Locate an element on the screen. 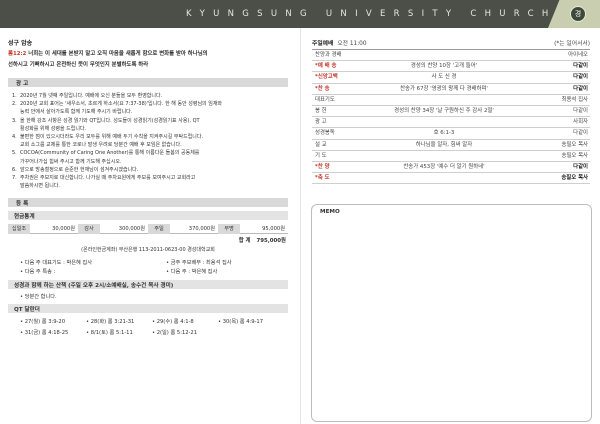 The width and height of the screenshot is (600, 424). worship-row: 찬 양 찬송가 453장 '예수 더 알기 원하네' 다같이 is located at coordinates (451, 168).